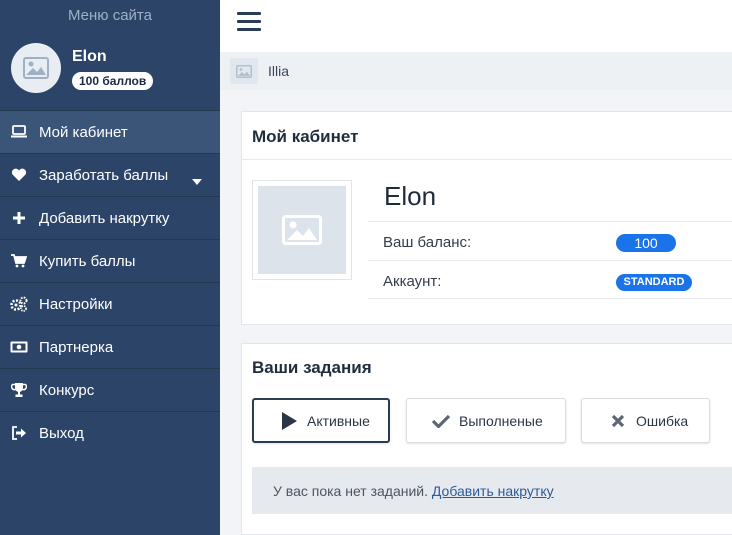 The image size is (732, 535). I want to click on avatar, so click(36, 68).